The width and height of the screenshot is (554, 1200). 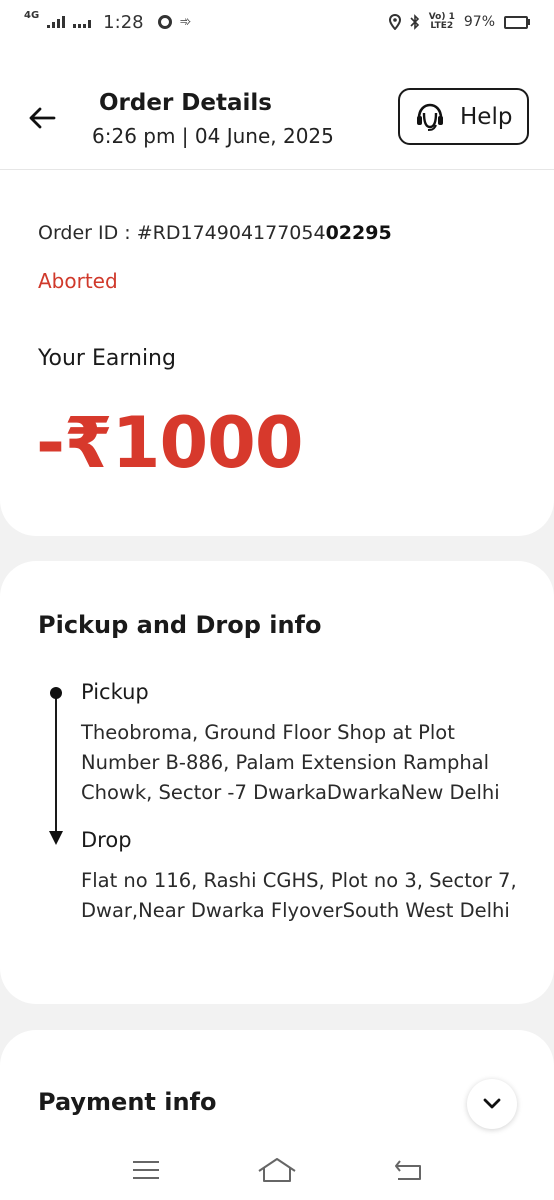 I want to click on status-left: 4G 1:28 ➾, so click(x=108, y=21).